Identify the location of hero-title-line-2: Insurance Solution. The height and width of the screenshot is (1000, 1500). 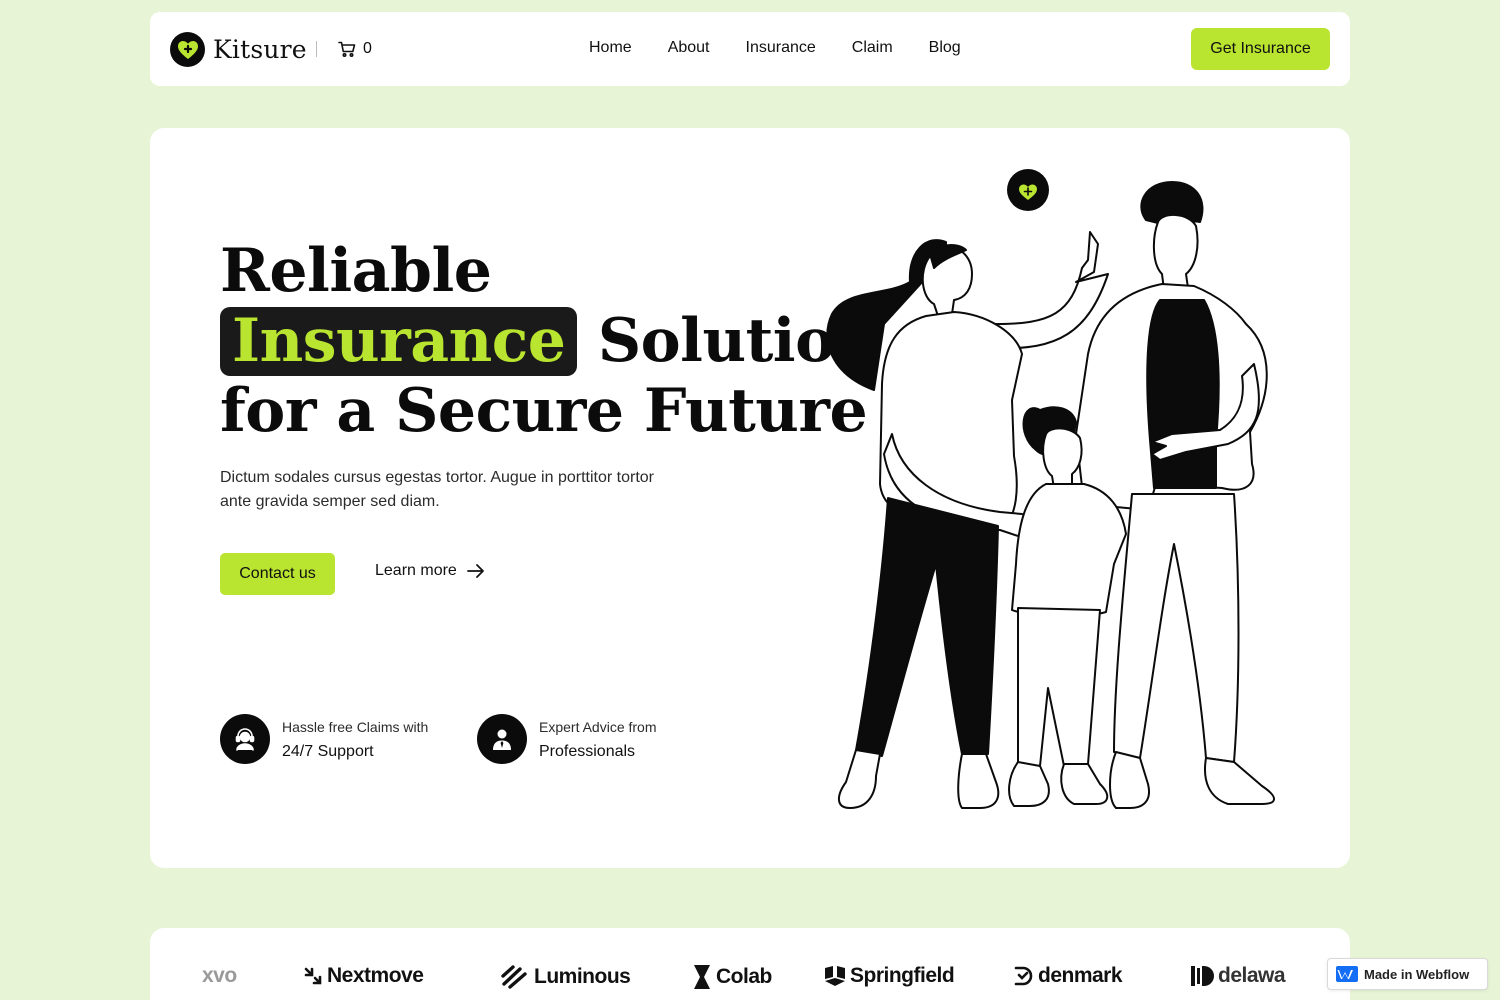
(549, 341).